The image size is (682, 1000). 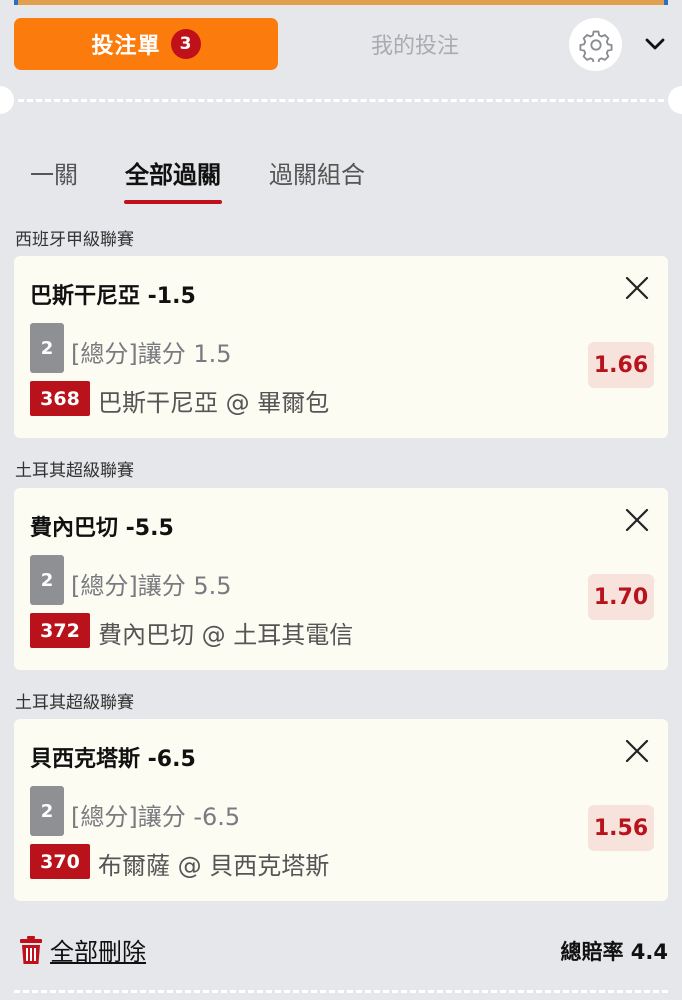 I want to click on total-odds: 總賠率 4.4, so click(x=614, y=951).